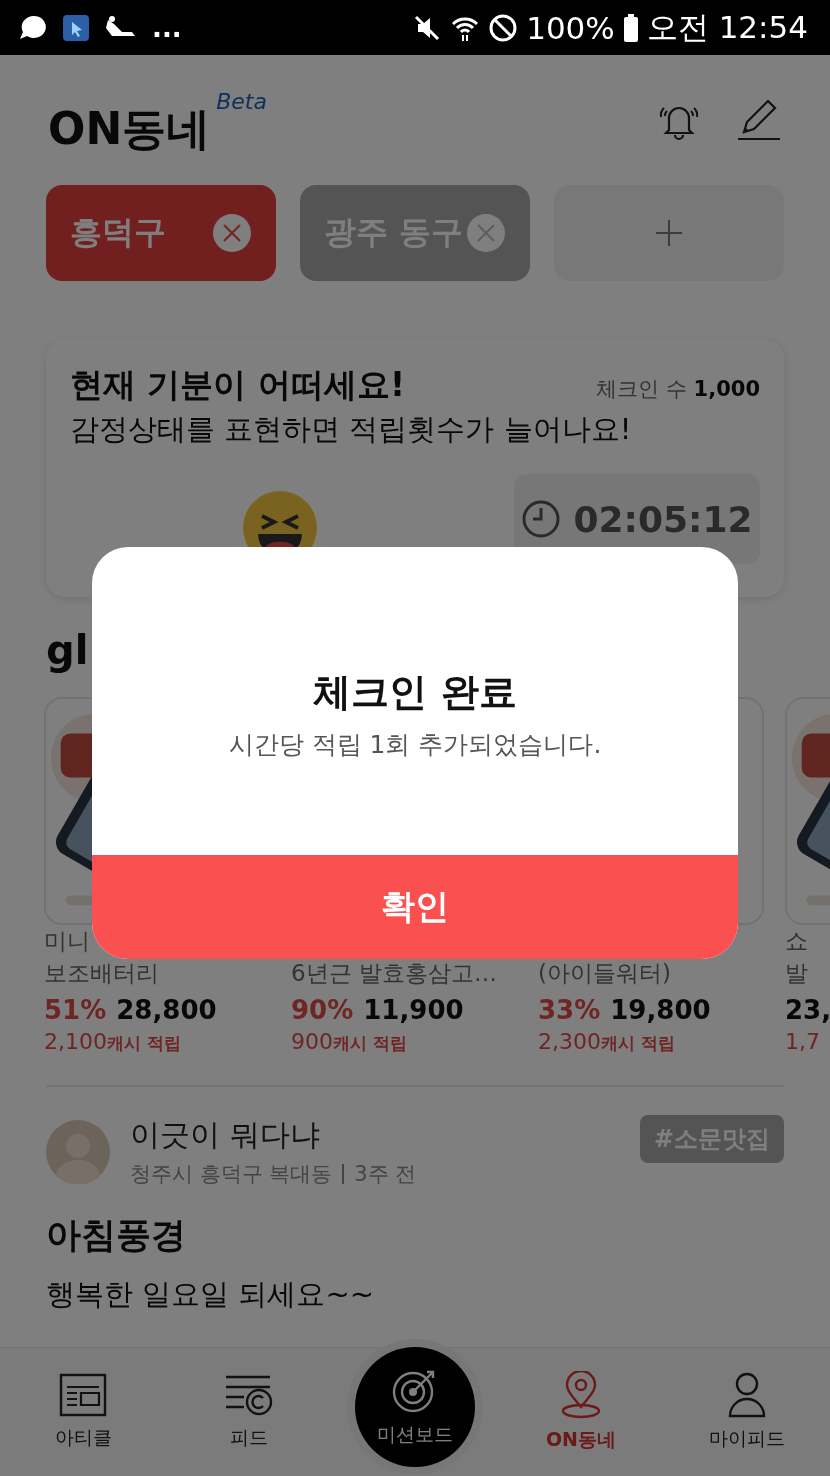  I want to click on beta-label: Beta, so click(241, 101).